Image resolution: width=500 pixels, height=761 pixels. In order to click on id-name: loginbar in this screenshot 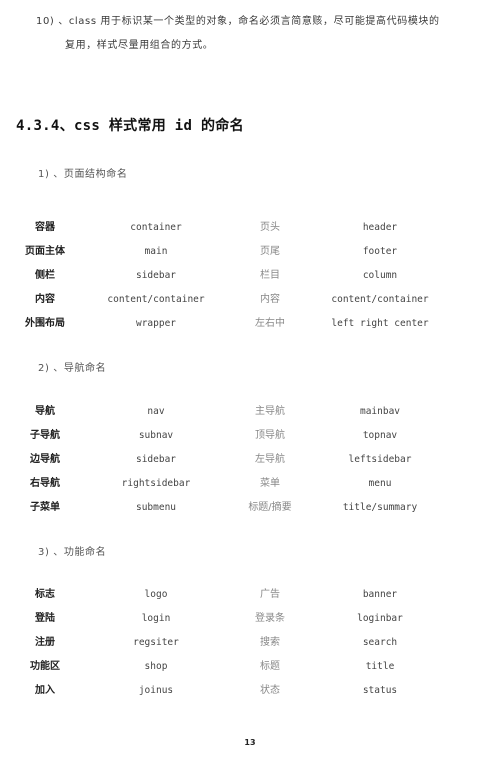, I will do `click(380, 618)`.